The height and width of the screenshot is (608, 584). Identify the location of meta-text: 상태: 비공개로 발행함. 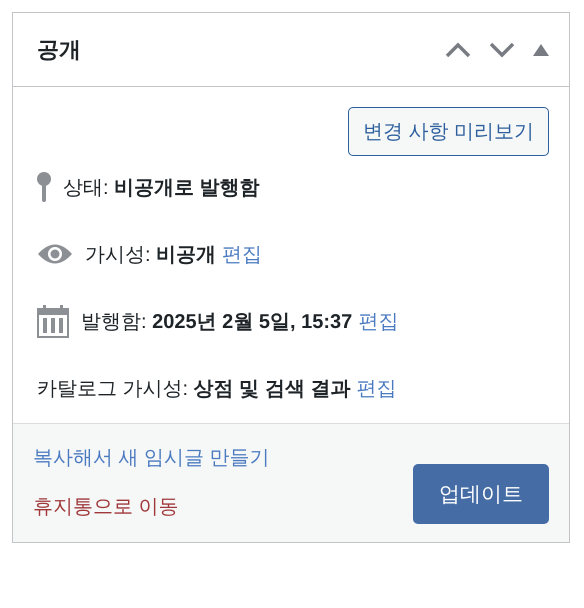
(161, 188).